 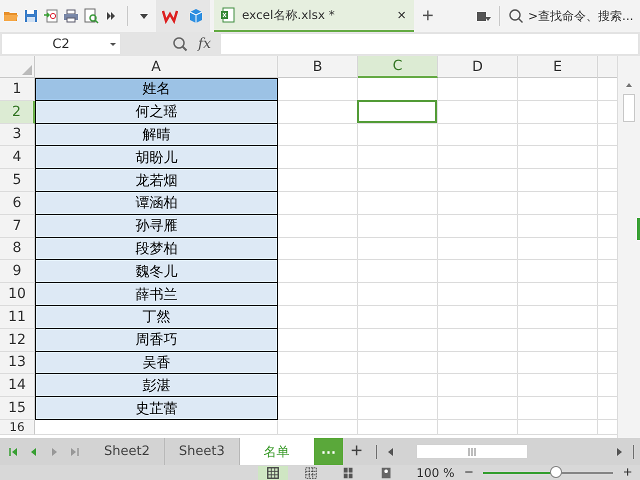 What do you see at coordinates (318, 67) in the screenshot?
I see `column-header: B` at bounding box center [318, 67].